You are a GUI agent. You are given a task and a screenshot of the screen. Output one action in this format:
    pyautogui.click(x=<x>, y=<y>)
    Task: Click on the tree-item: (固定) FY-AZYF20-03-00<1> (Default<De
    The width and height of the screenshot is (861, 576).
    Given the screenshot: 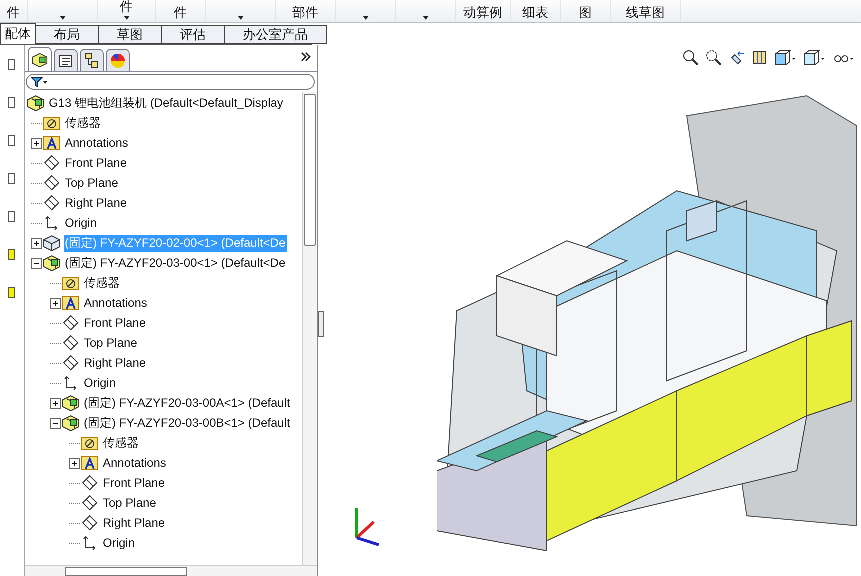 What is the action you would take?
    pyautogui.click(x=175, y=263)
    